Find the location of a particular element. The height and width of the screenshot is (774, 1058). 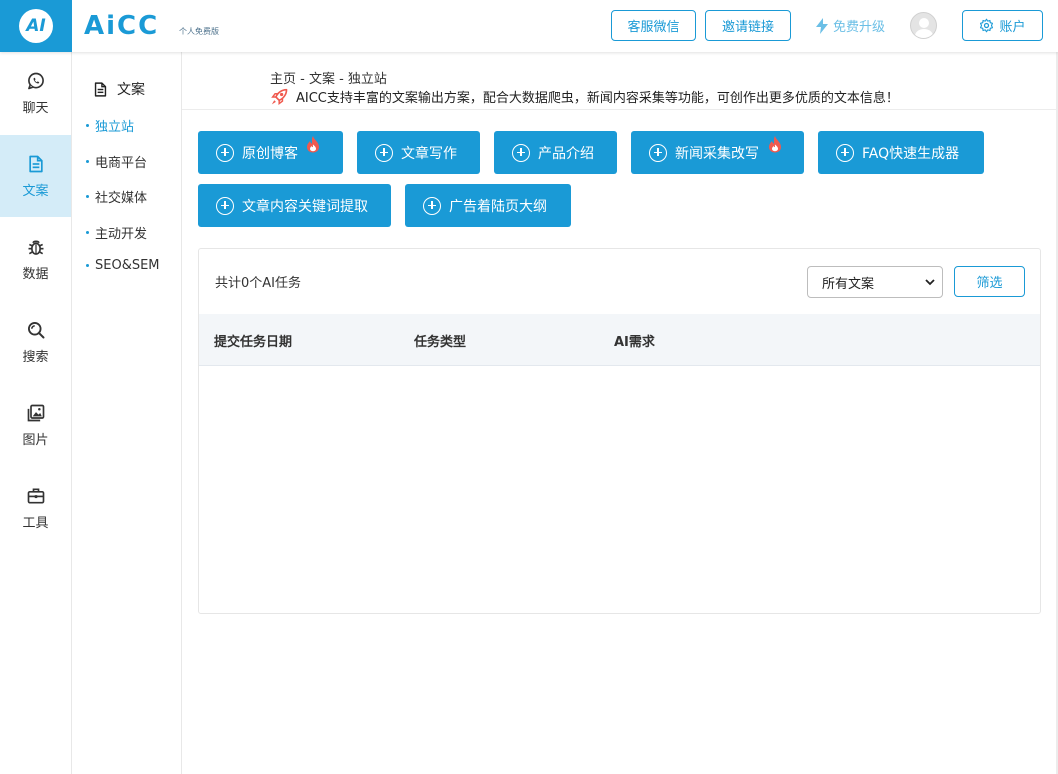

nav-item-copywriting: 文案 is located at coordinates (35, 176).